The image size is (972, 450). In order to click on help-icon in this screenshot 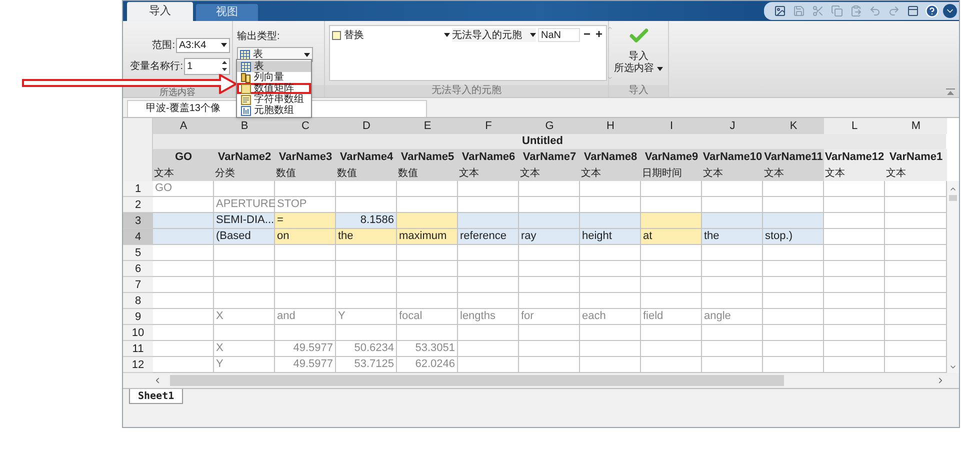, I will do `click(931, 11)`.